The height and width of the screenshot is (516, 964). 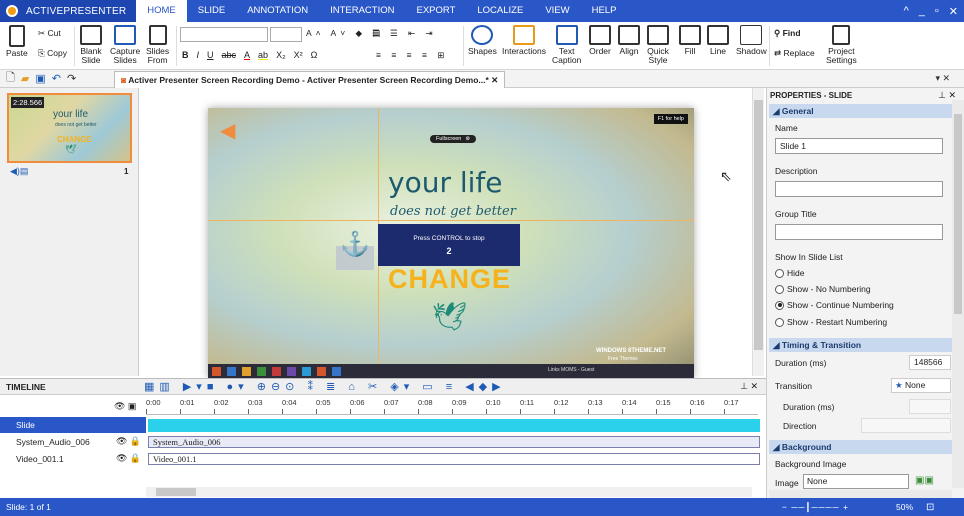 What do you see at coordinates (161, 11) in the screenshot?
I see `tab-home: HOME` at bounding box center [161, 11].